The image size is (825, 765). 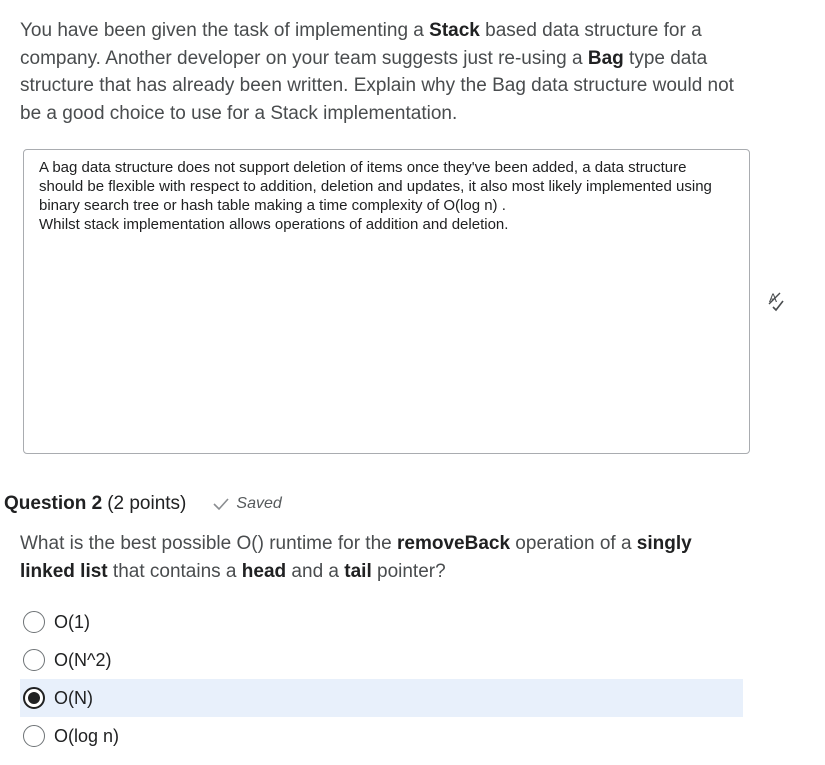 What do you see at coordinates (87, 735) in the screenshot?
I see `option-label: O(log n)` at bounding box center [87, 735].